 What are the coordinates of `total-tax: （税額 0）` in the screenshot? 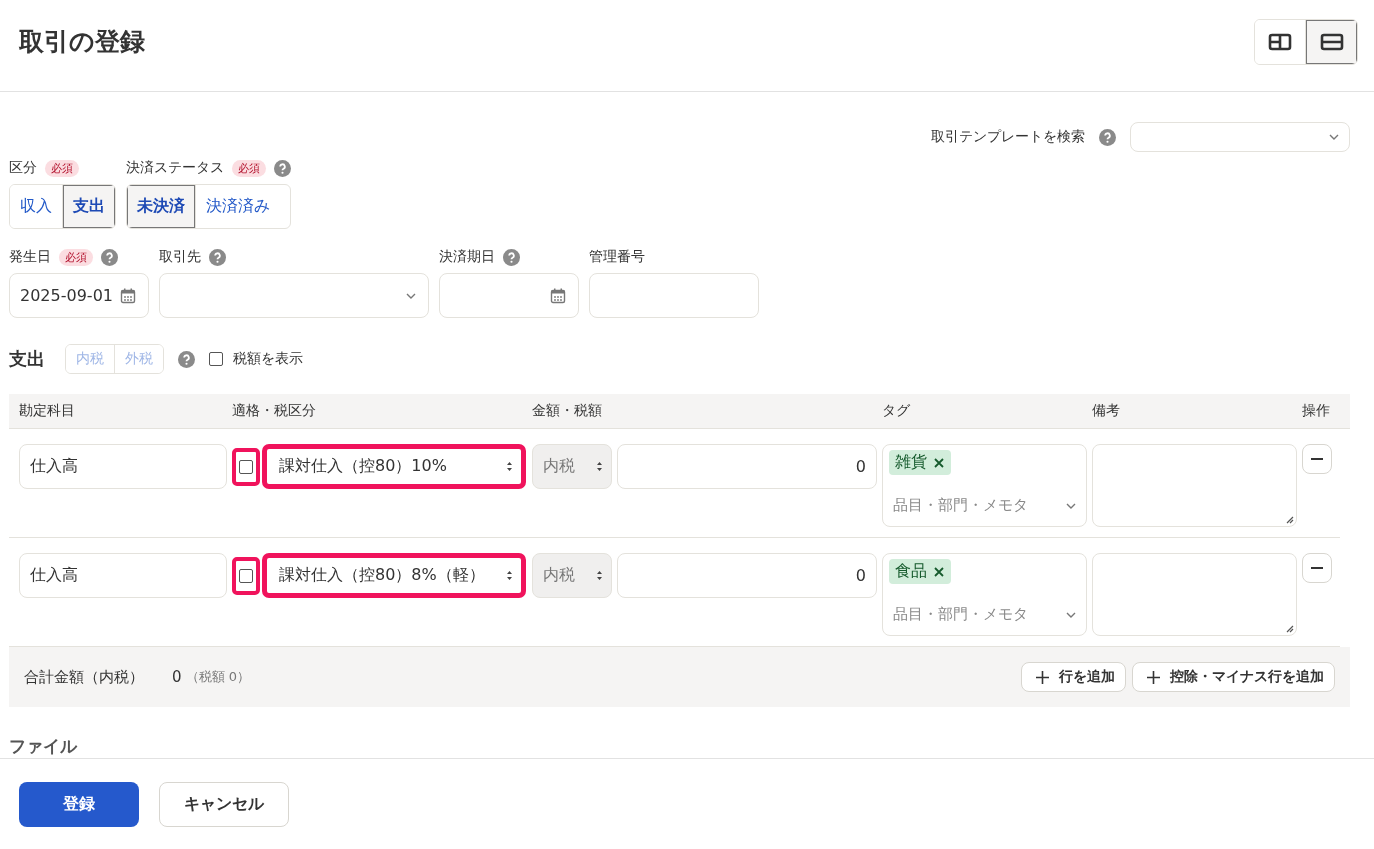 It's located at (217, 677).